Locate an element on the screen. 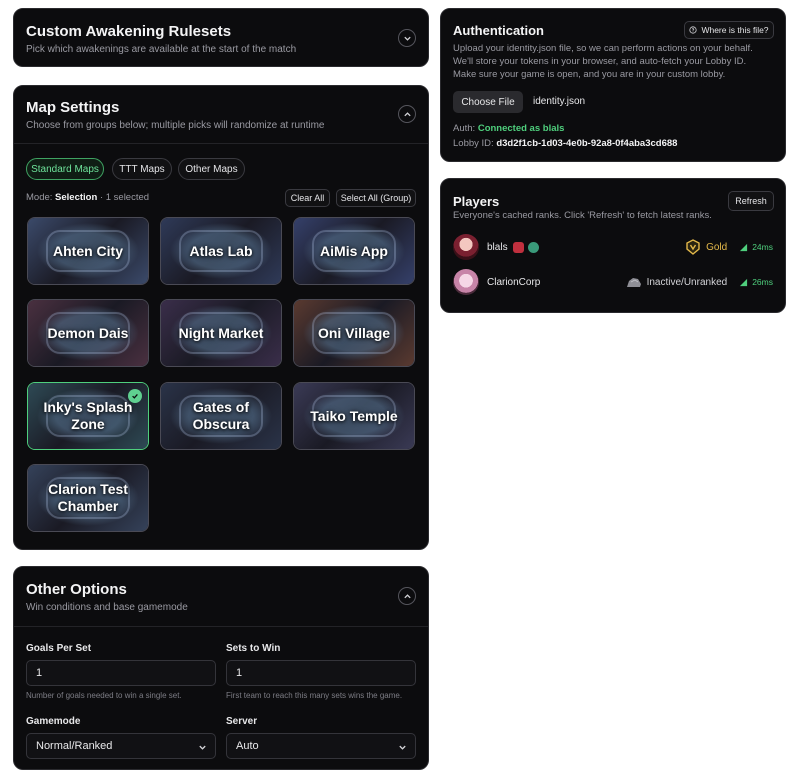 The height and width of the screenshot is (779, 807). auth-status-line: Auth: Connected as blals is located at coordinates (508, 128).